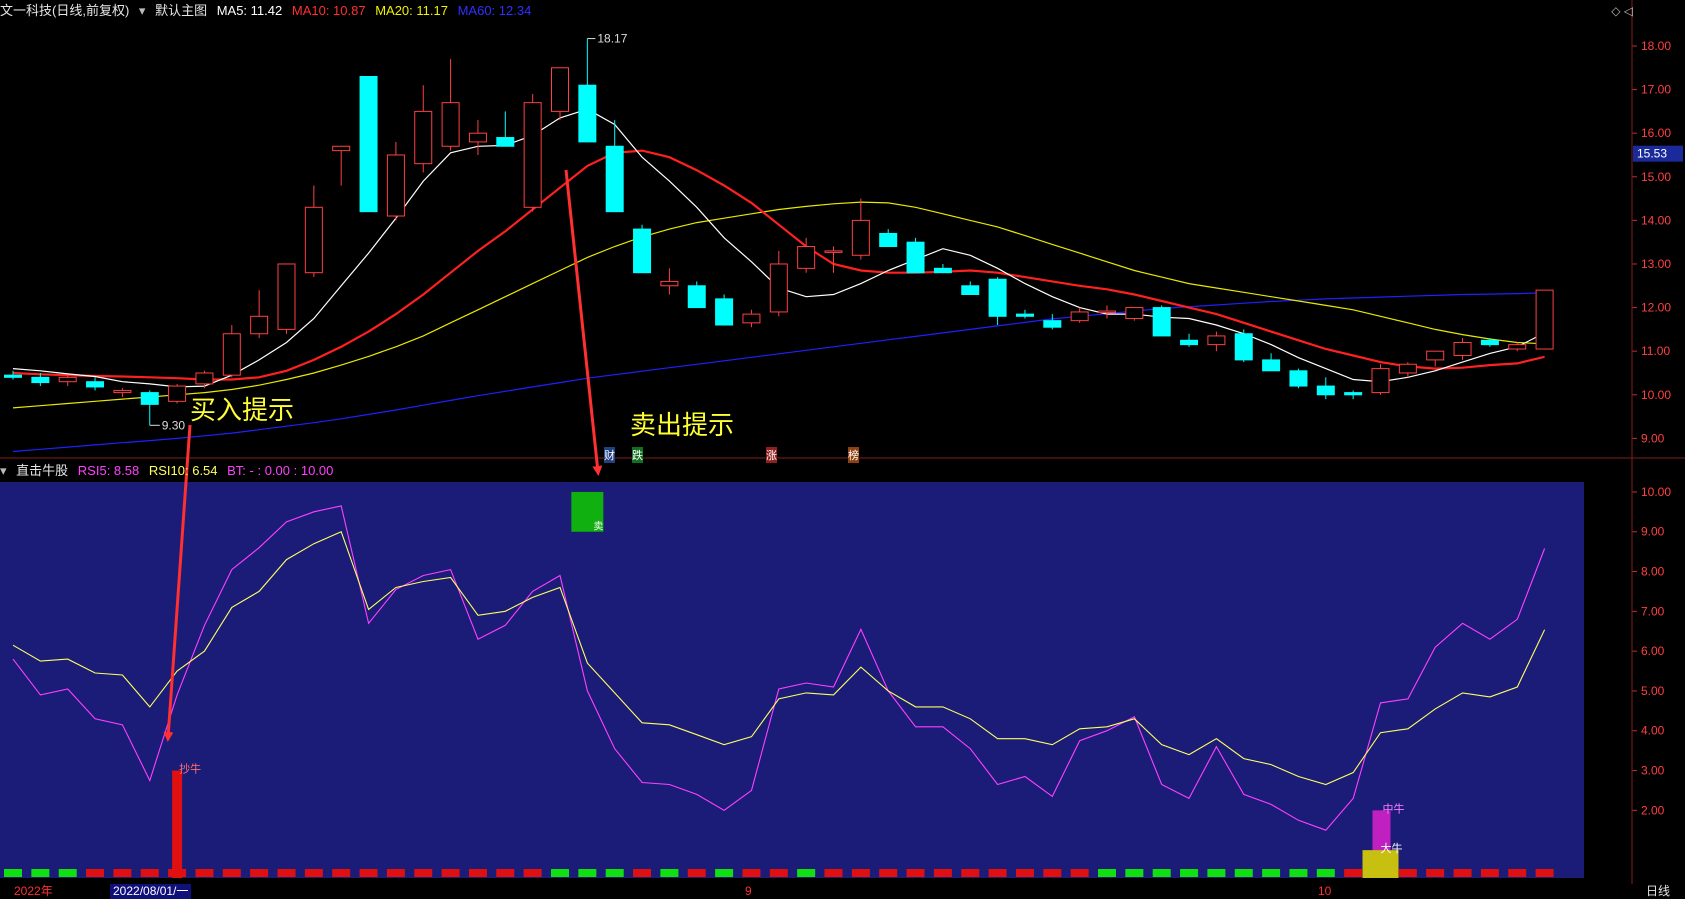  Describe the element at coordinates (609, 455) in the screenshot. I see `event-tag-finance: 财` at that location.